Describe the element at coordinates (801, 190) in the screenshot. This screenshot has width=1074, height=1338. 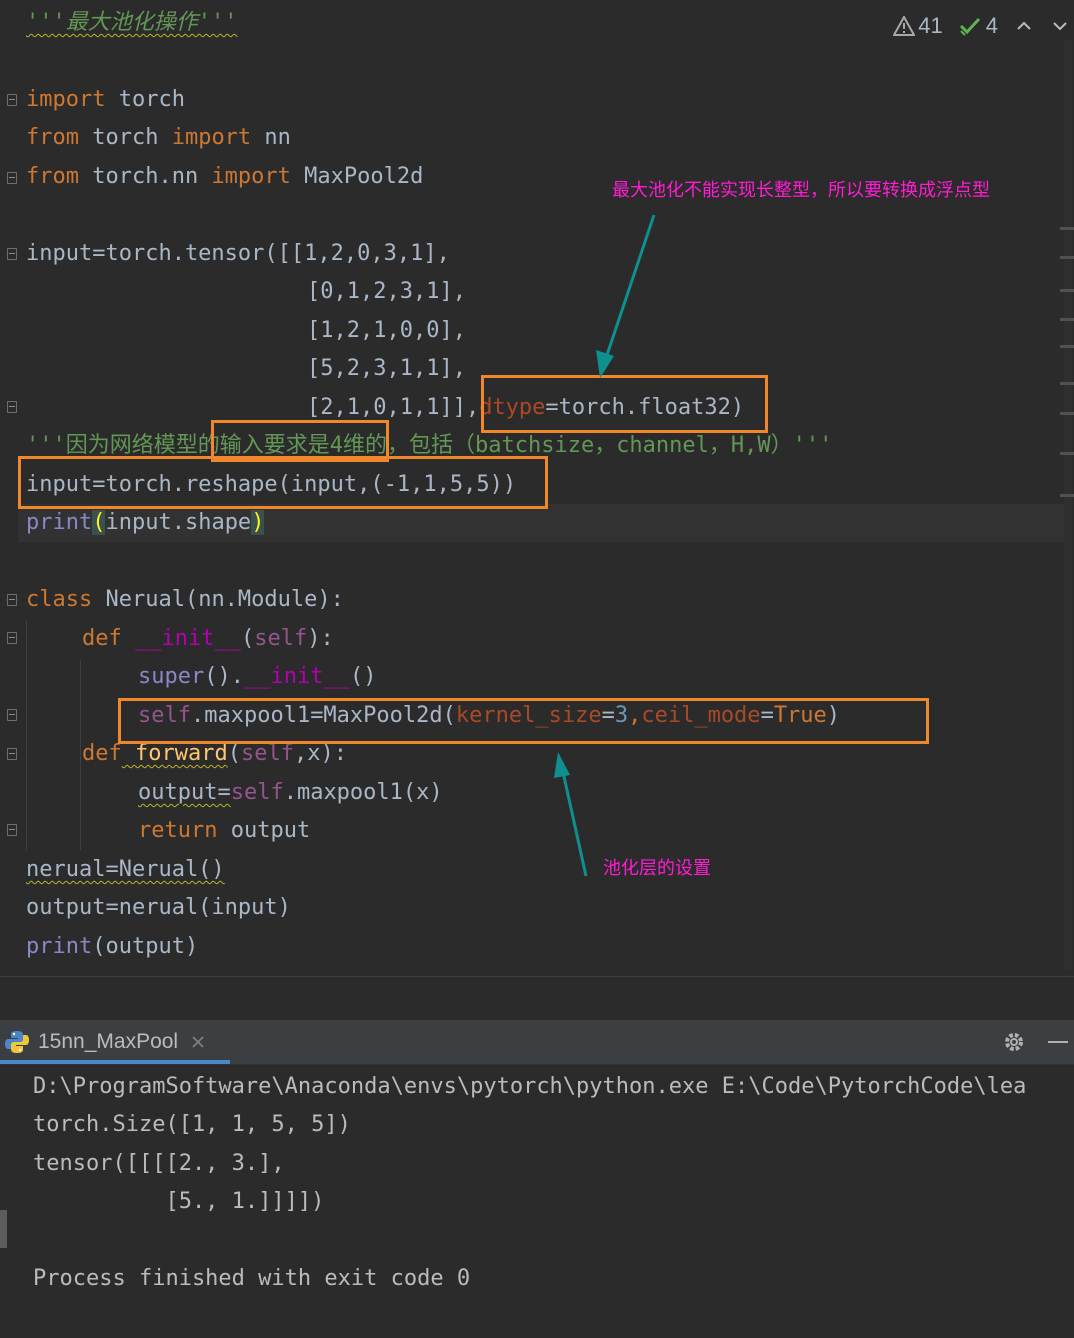
I see `float-annotation: 最大池化不能实现长整型，所以要转换成浮点型` at that location.